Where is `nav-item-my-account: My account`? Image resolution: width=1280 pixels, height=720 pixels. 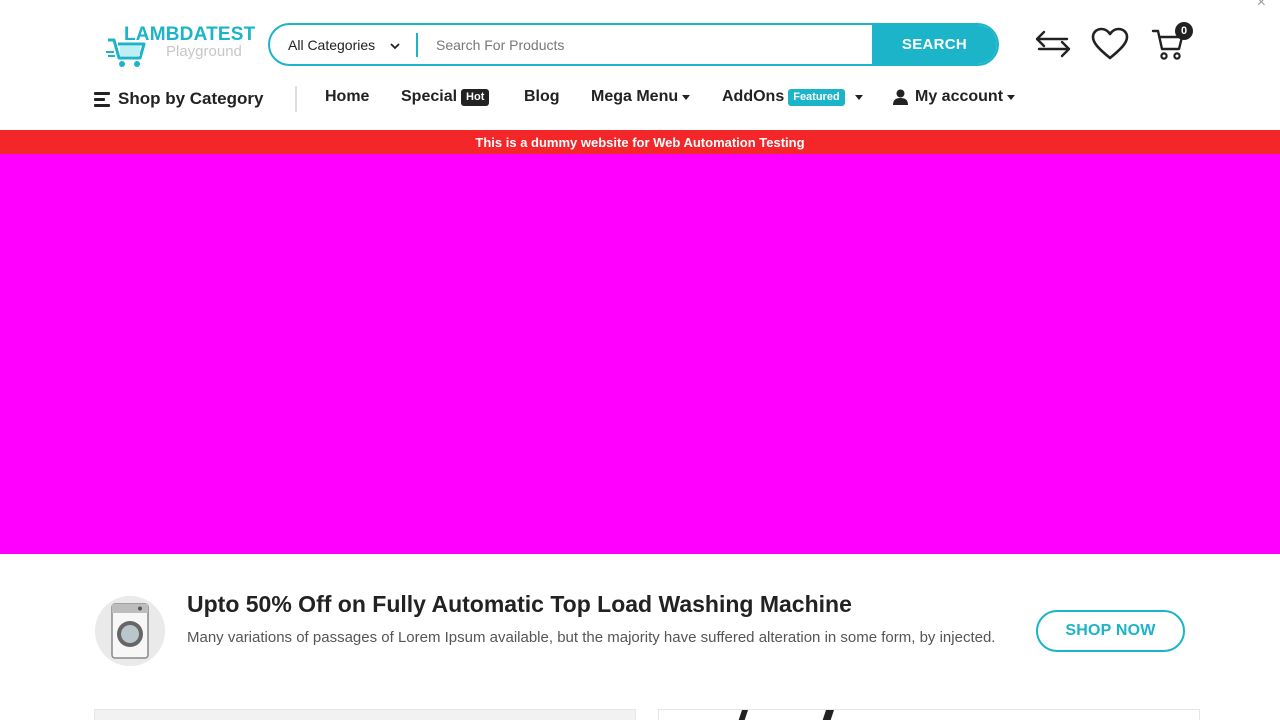
nav-item-my-account: My account is located at coordinates (954, 97).